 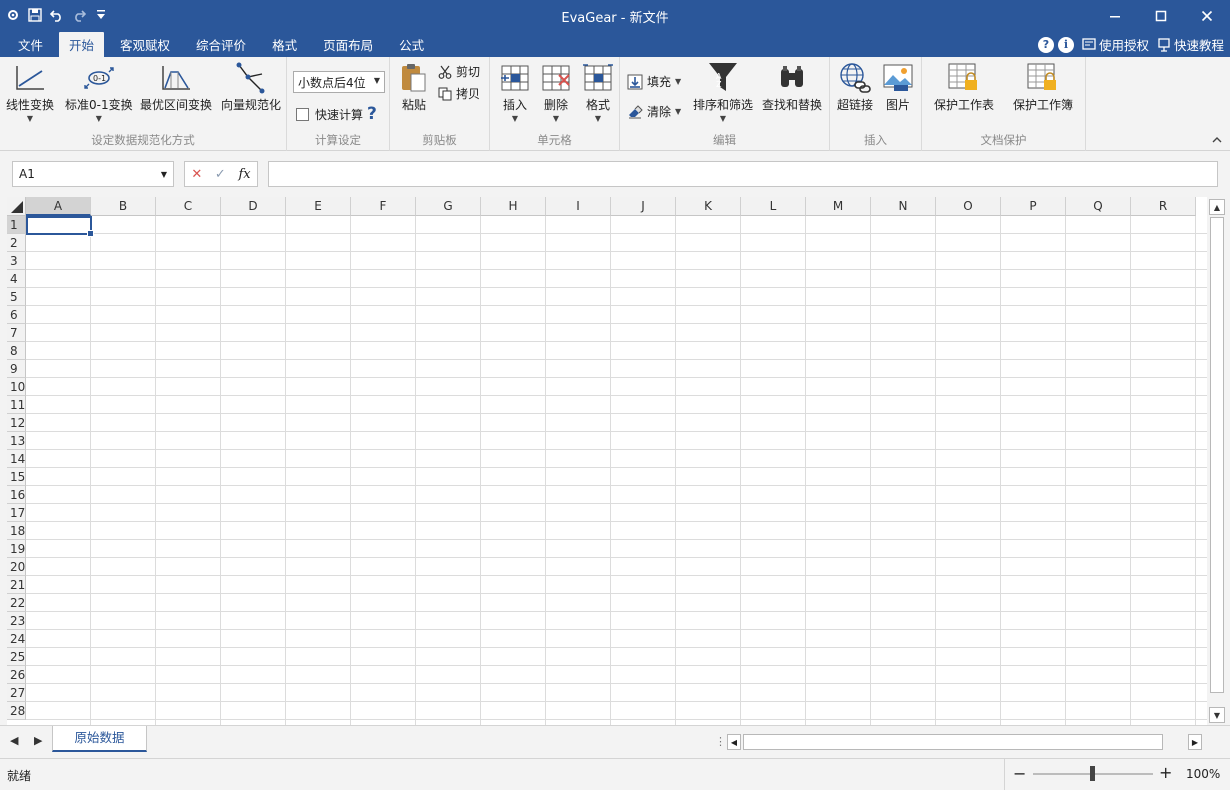 What do you see at coordinates (16, 297) in the screenshot?
I see `row-header: 5` at bounding box center [16, 297].